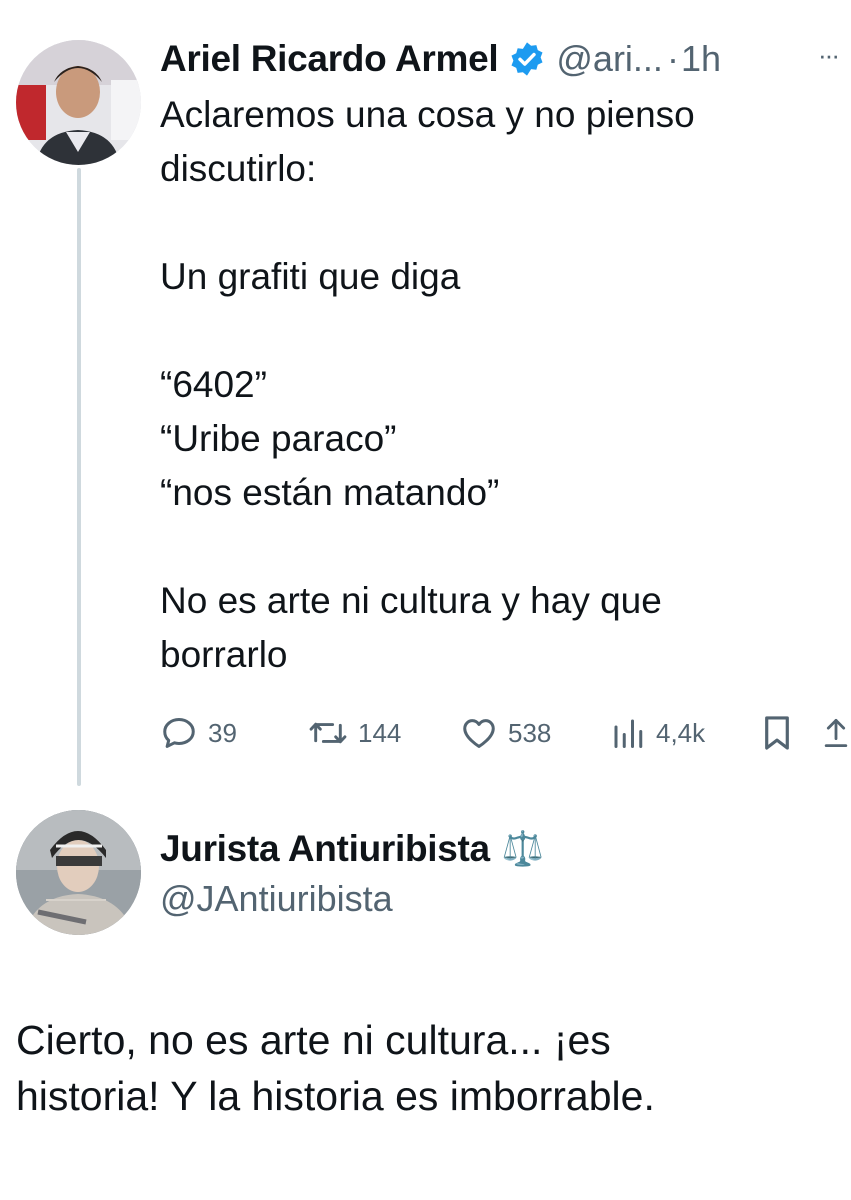 The width and height of the screenshot is (851, 1200). I want to click on retweet-button: 144, so click(354, 733).